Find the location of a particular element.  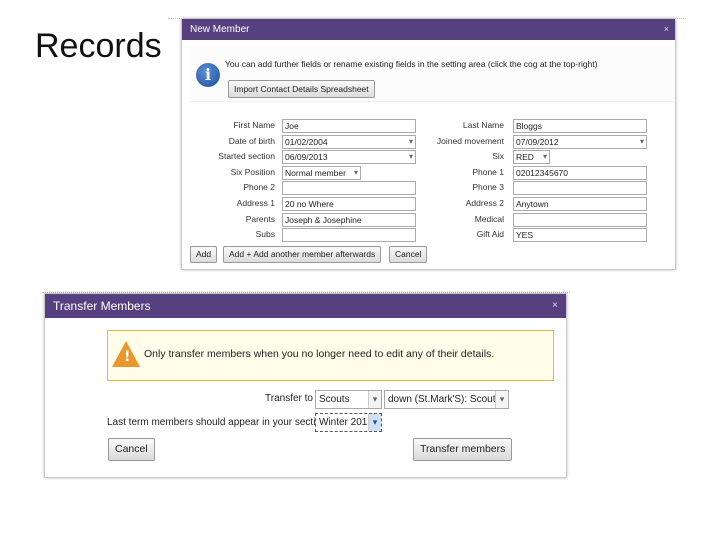

dialog-title: Transfer Members is located at coordinates (102, 306).